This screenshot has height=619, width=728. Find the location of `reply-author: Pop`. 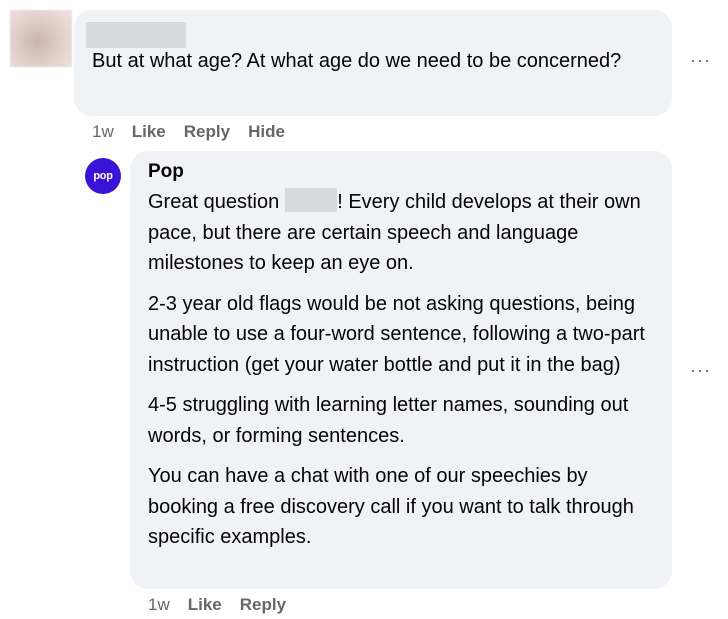

reply-author: Pop is located at coordinates (166, 172).